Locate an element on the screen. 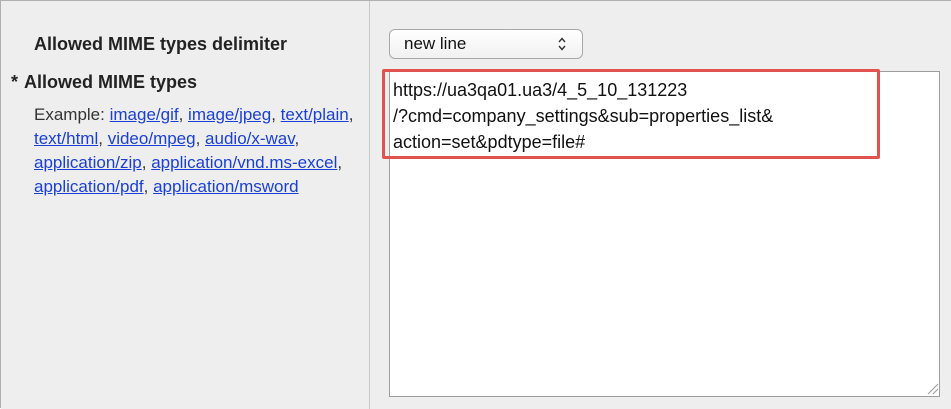 This screenshot has width=951, height=409. example-link: text/html is located at coordinates (66, 138).